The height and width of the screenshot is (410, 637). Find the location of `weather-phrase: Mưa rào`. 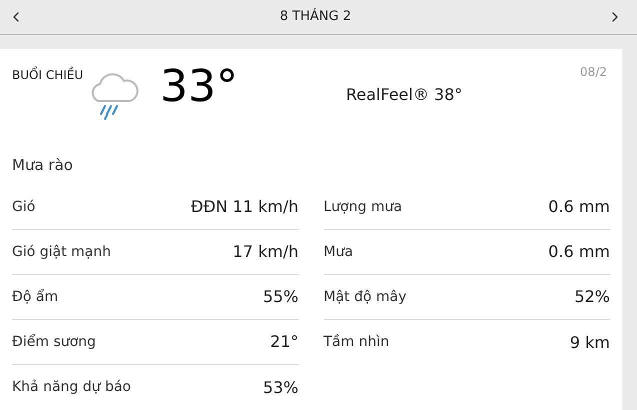

weather-phrase: Mưa rào is located at coordinates (42, 165).